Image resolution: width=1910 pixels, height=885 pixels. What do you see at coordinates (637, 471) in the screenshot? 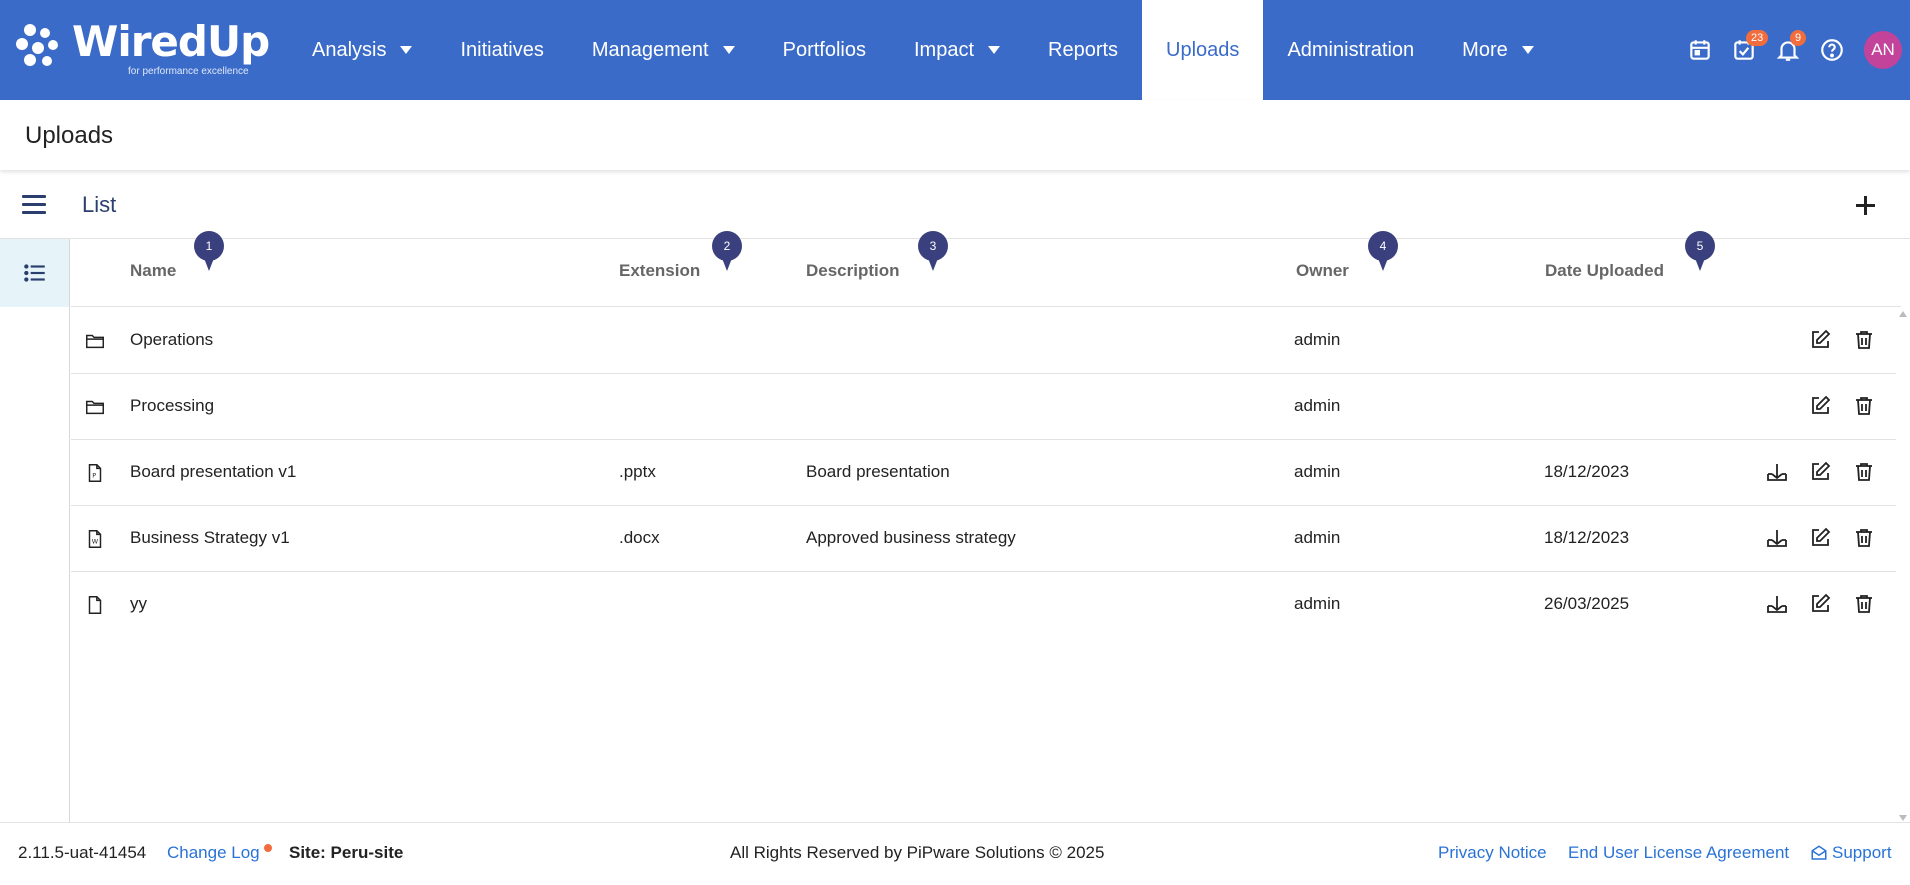
I see `cell-extension: .pptx` at bounding box center [637, 471].